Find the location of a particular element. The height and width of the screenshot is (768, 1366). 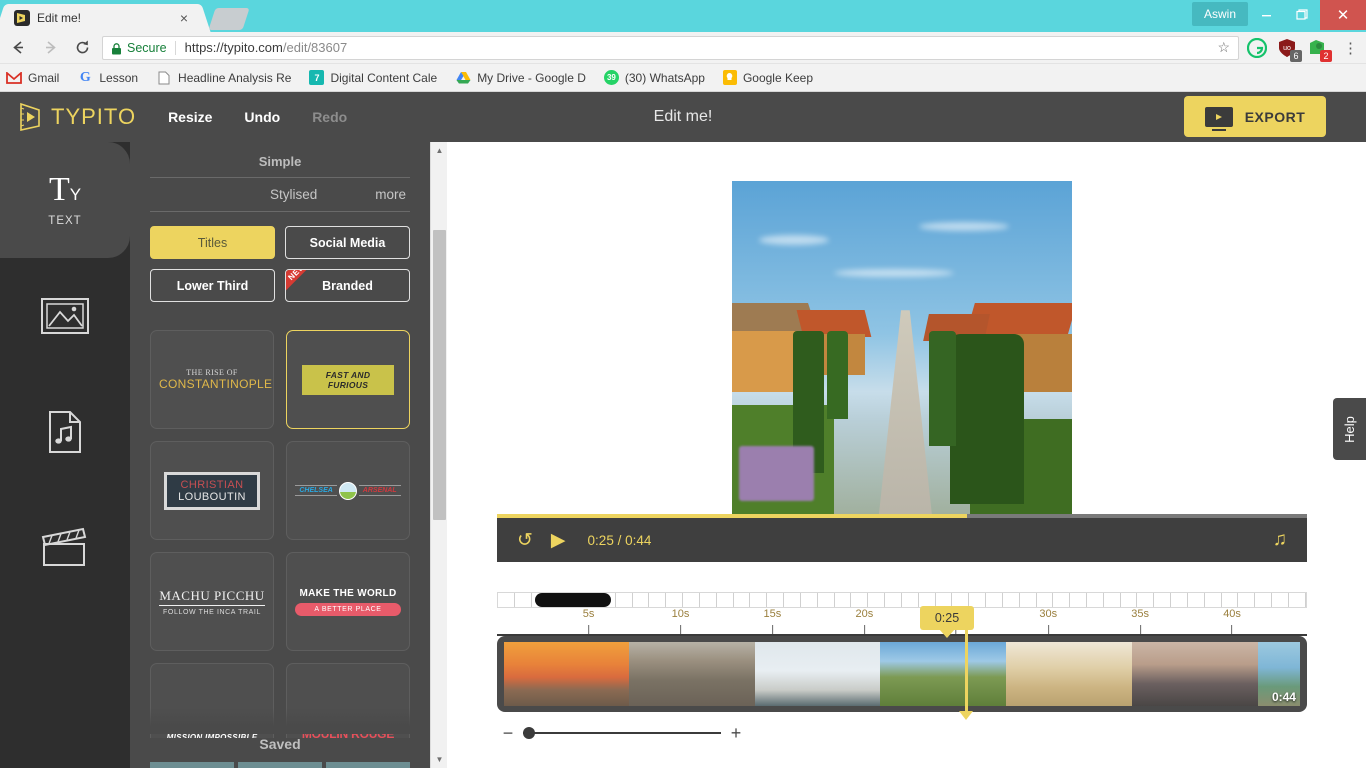

url-bar: Secure https://typito.com/edit/83607 ☆ is located at coordinates (670, 47).